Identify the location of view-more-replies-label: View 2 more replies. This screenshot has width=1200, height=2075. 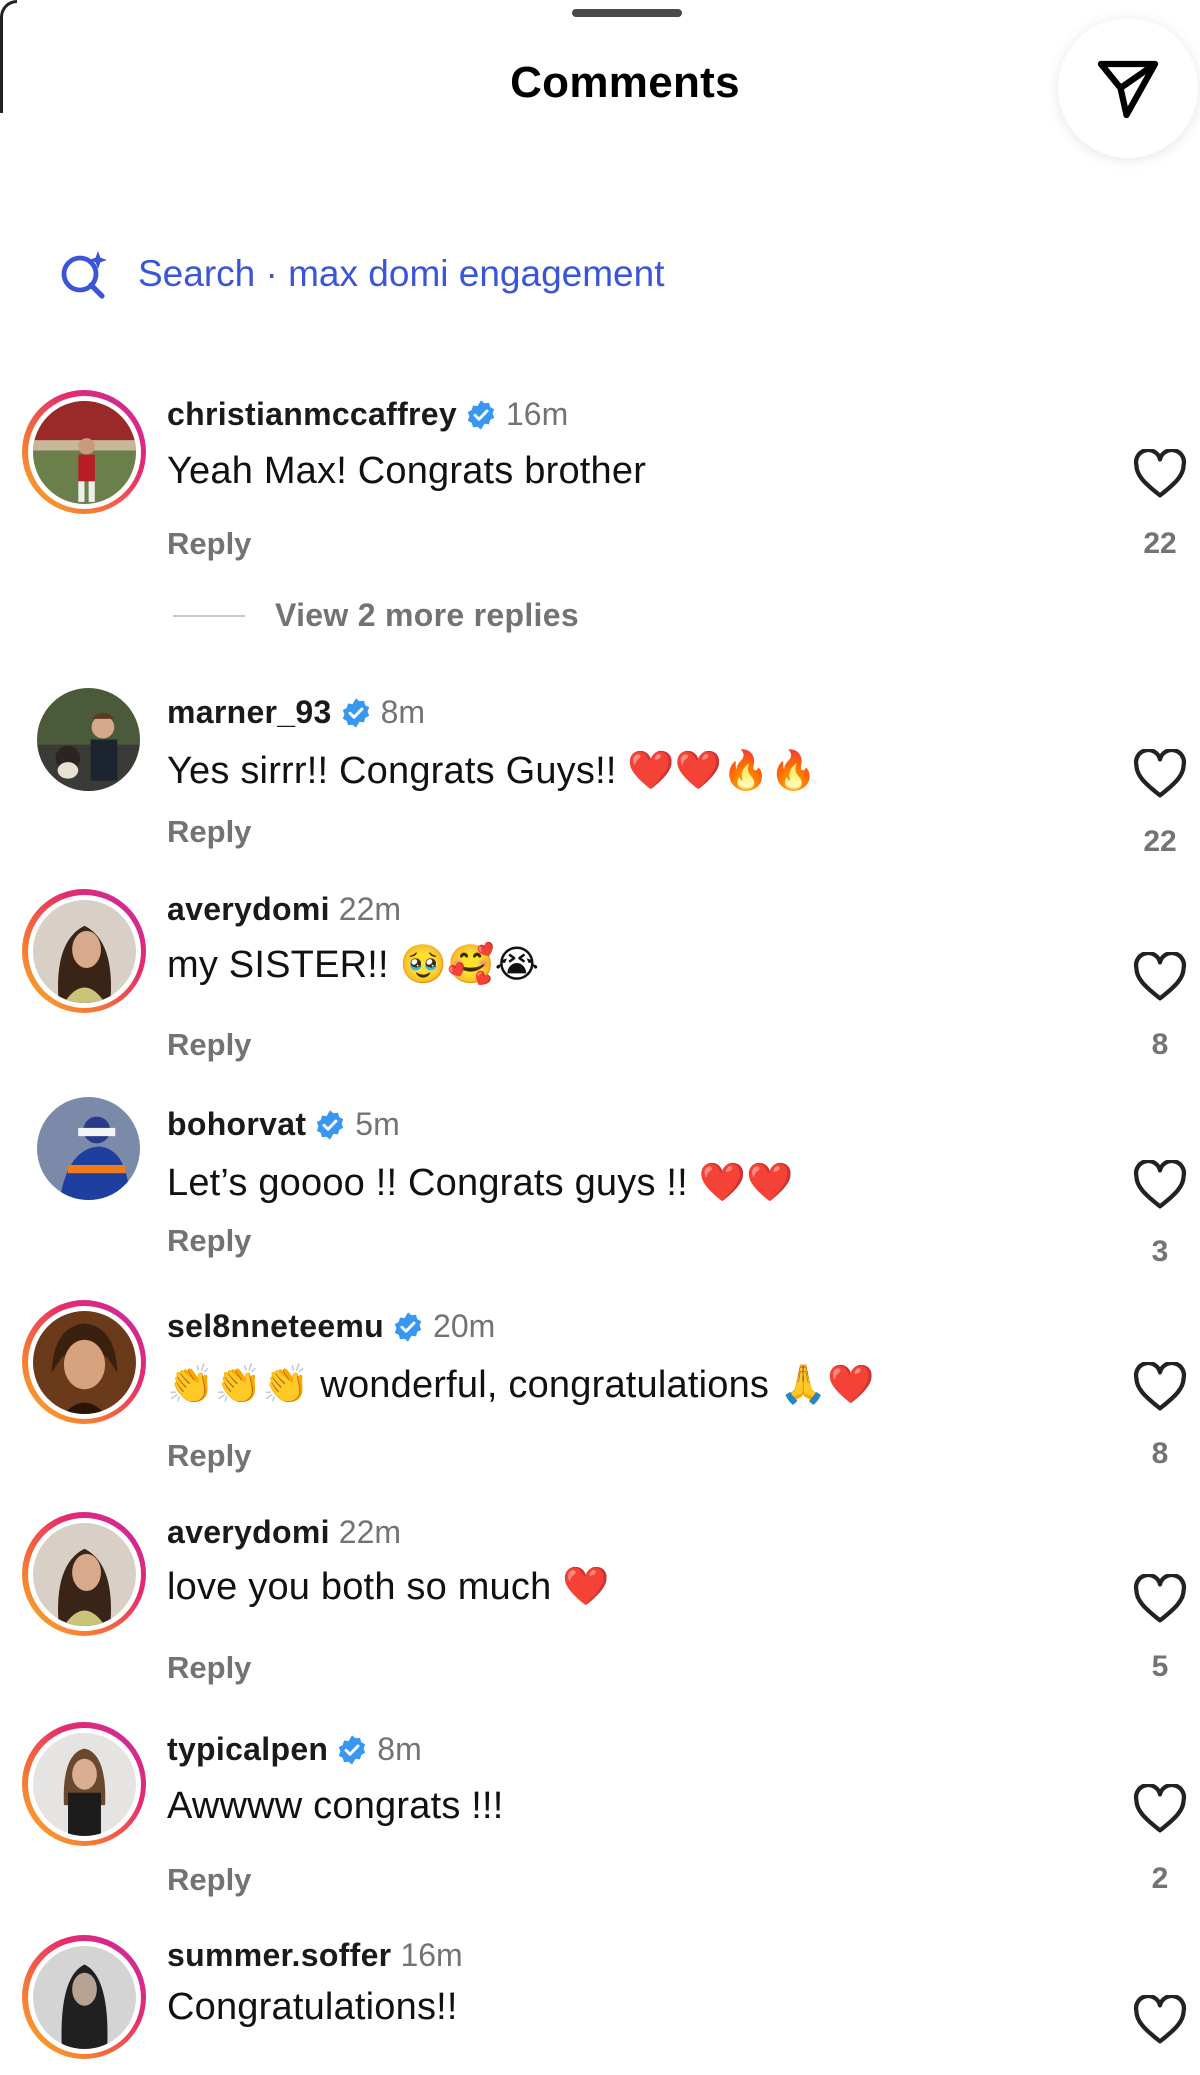
(427, 615).